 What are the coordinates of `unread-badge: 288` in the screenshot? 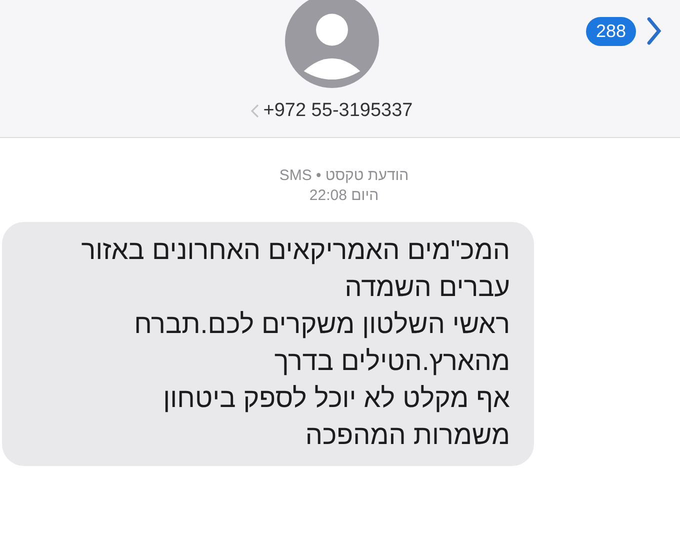 It's located at (611, 31).